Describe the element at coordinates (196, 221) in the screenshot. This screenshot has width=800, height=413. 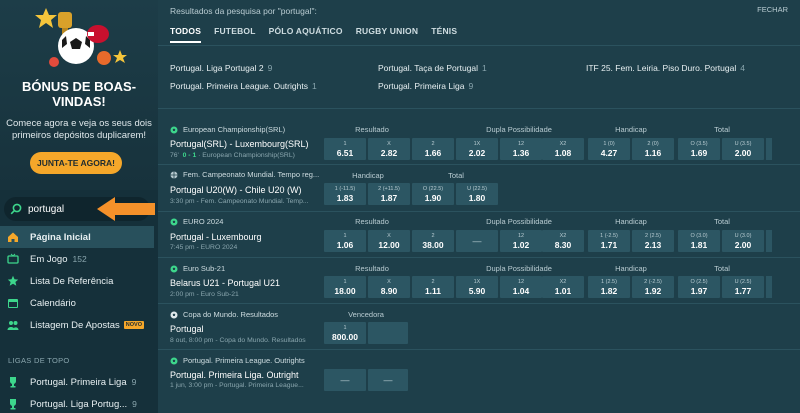
I see `event-league: EURO 2024` at that location.